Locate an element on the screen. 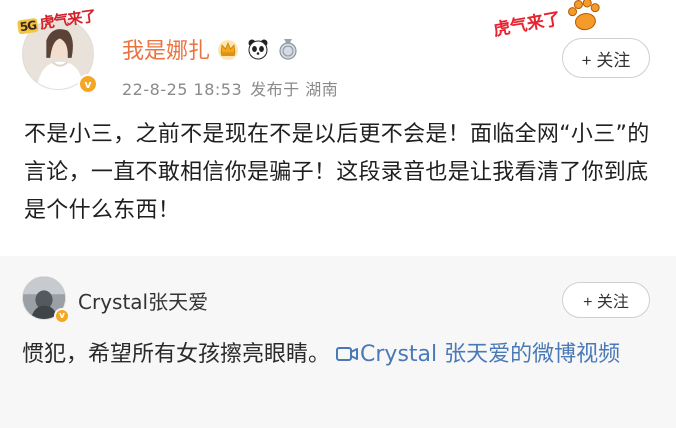  video-link-label: Crystal 张天爱的微博视频 is located at coordinates (490, 354).